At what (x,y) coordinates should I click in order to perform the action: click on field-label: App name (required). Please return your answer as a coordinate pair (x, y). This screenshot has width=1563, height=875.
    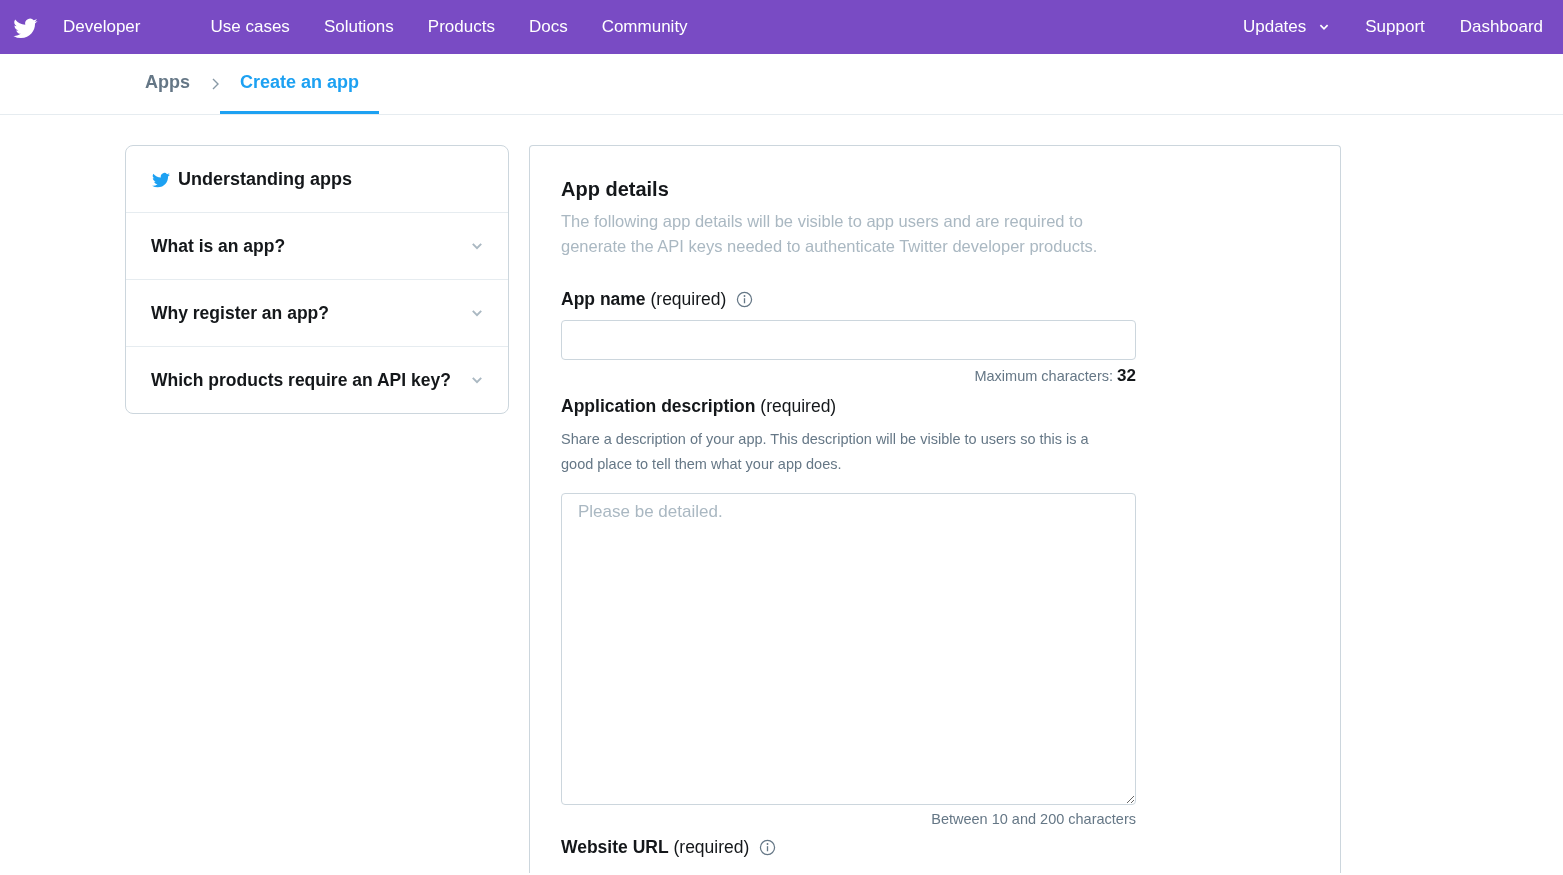
    Looking at the image, I should click on (644, 299).